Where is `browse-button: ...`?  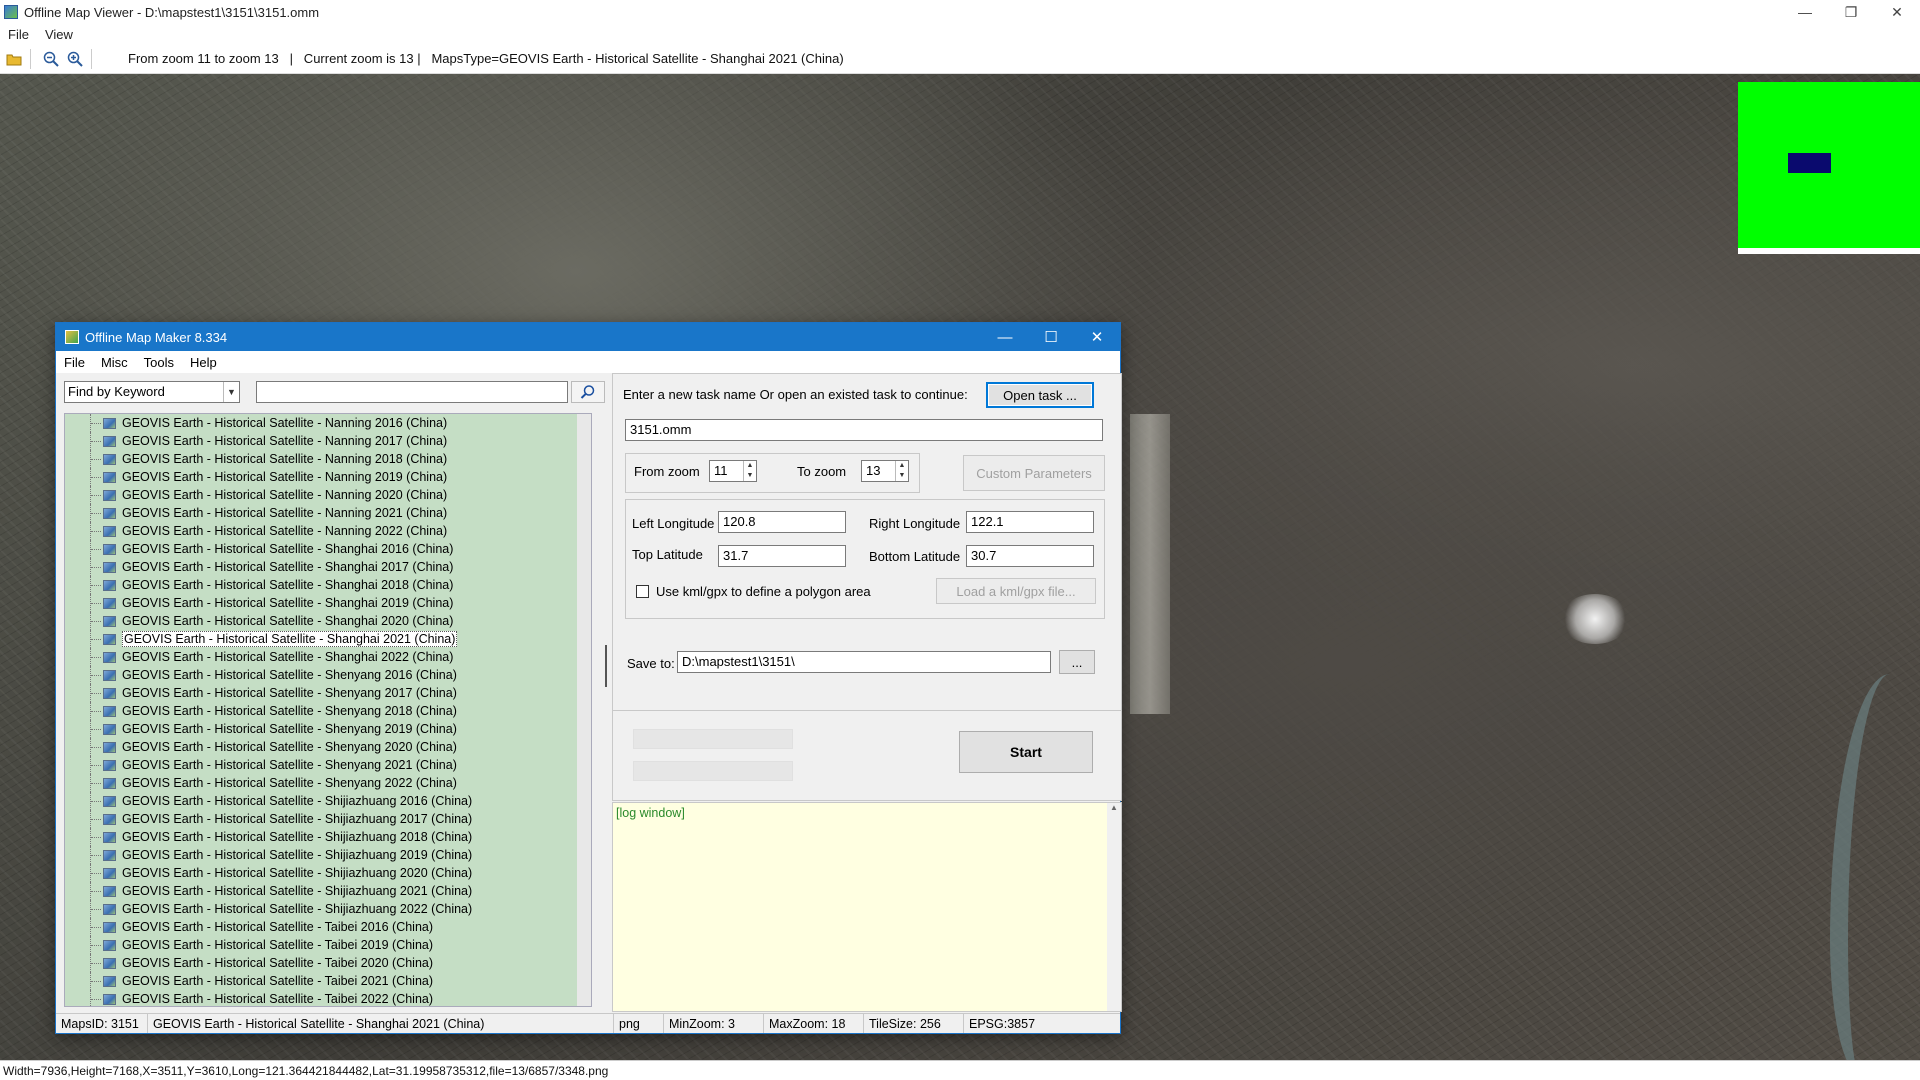
browse-button: ... is located at coordinates (1077, 662).